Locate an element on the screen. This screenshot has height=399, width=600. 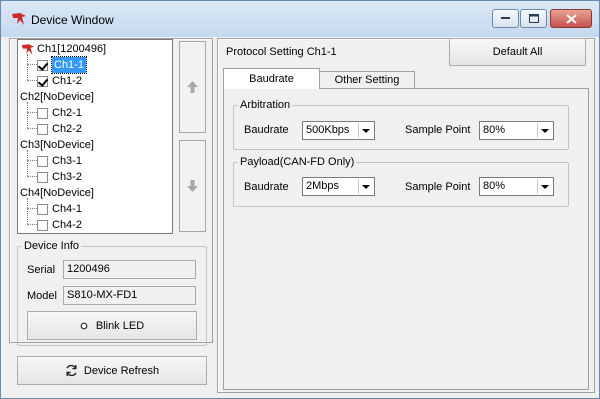
tree-device-ch1: Ch1[1200496] is located at coordinates (63, 49).